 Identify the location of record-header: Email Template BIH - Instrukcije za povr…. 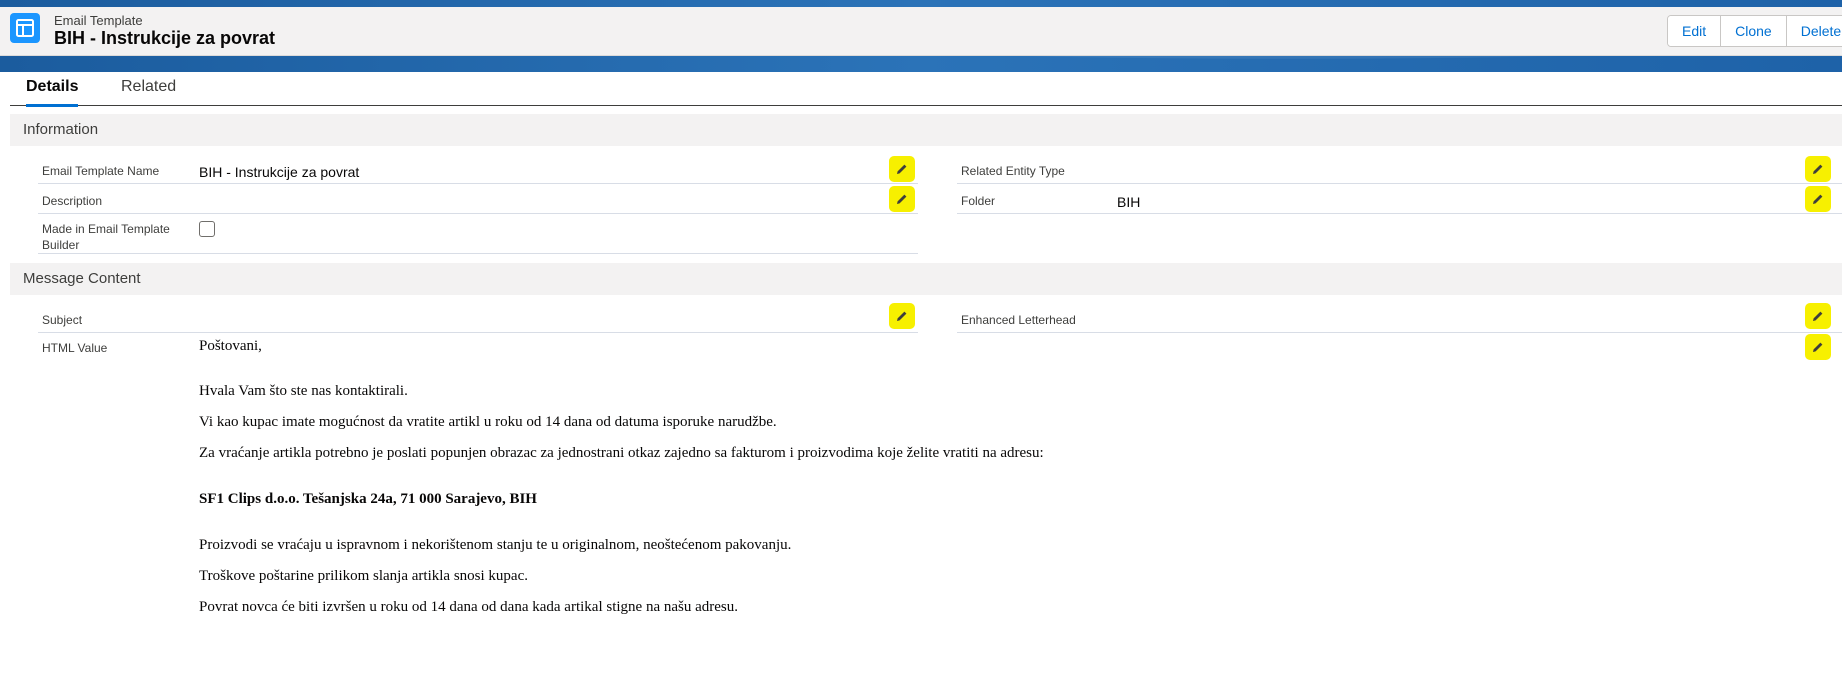
(921, 31).